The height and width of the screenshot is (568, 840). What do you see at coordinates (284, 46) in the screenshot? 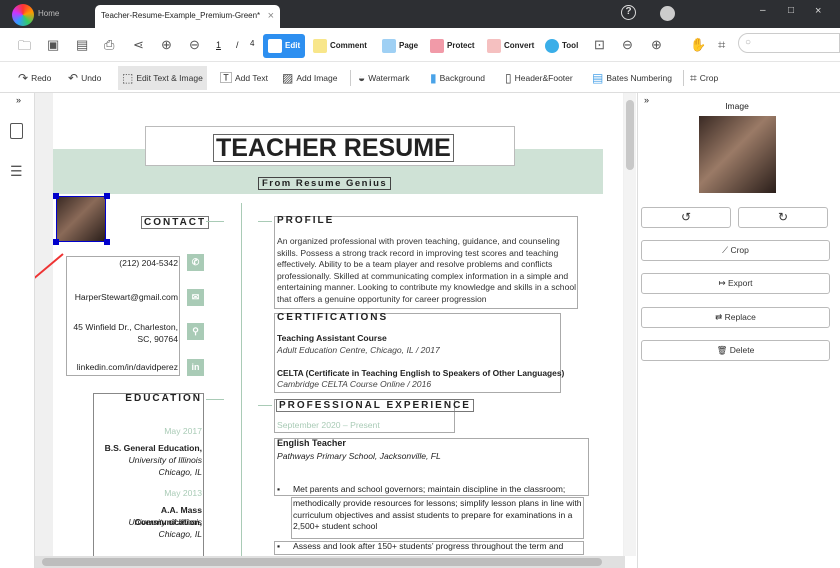
I see `mode-edit: Edit` at bounding box center [284, 46].